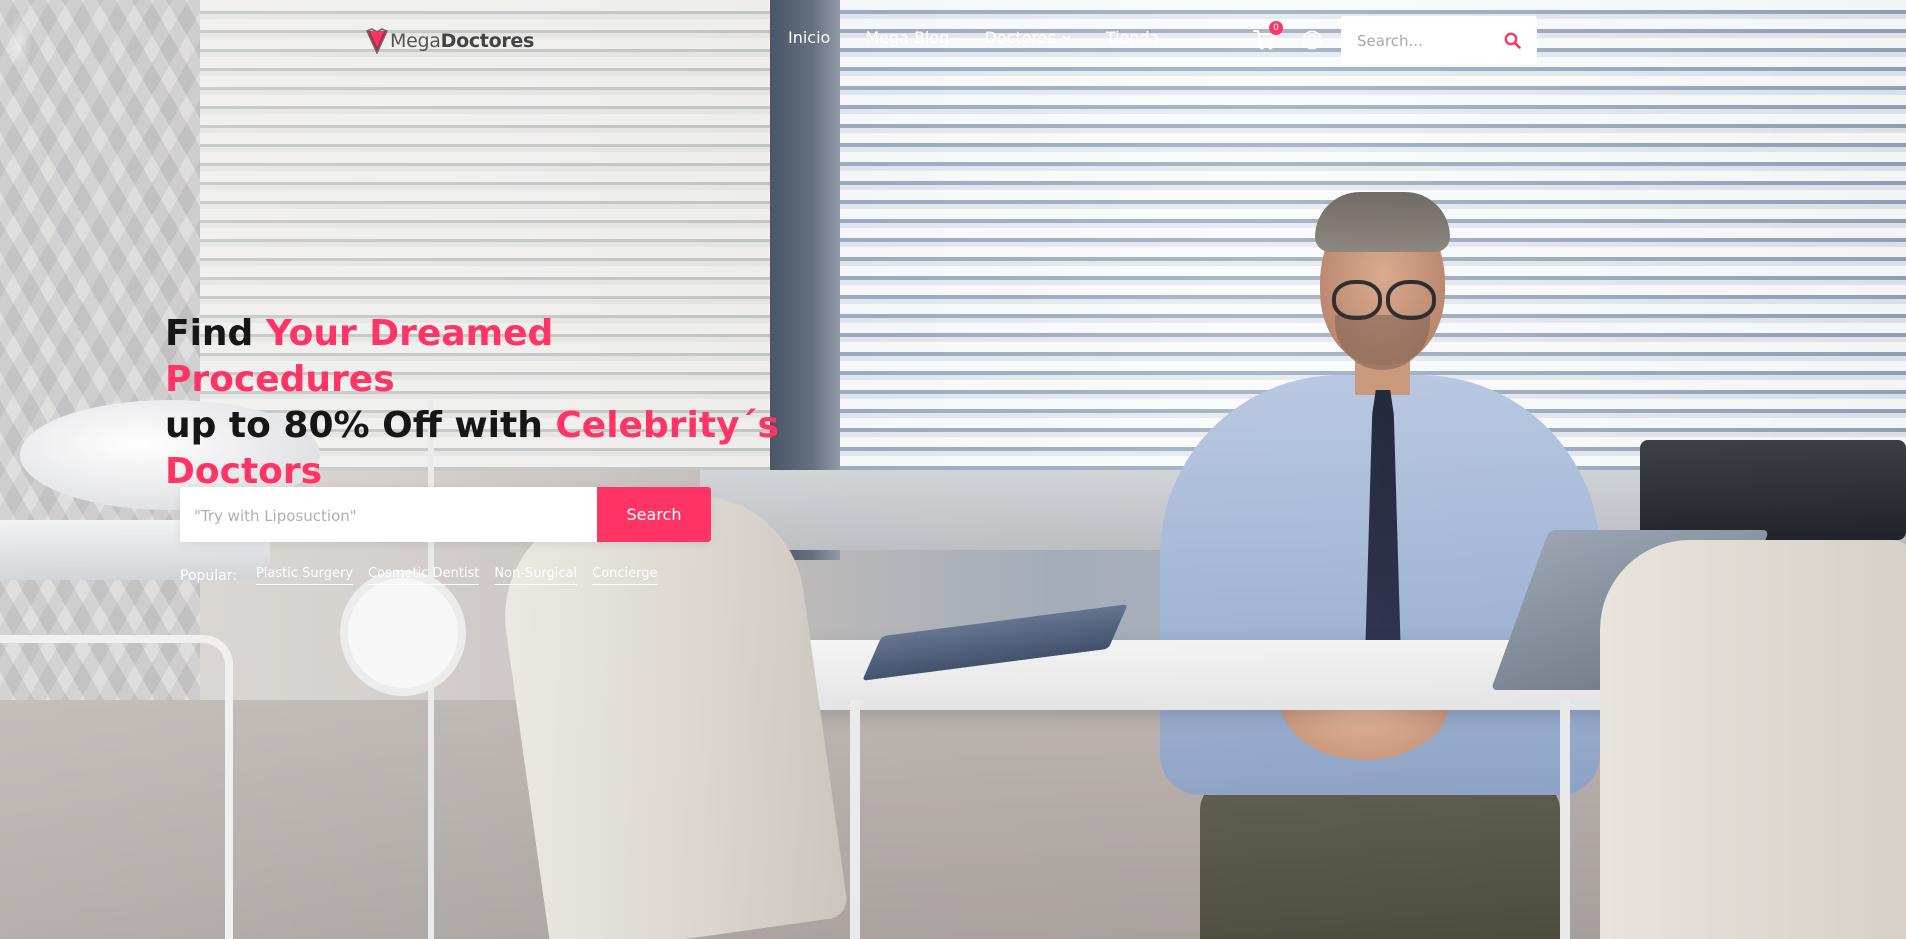  I want to click on main-nav: Inicio Mega Blog Doctores Tienda, so click(991, 37).